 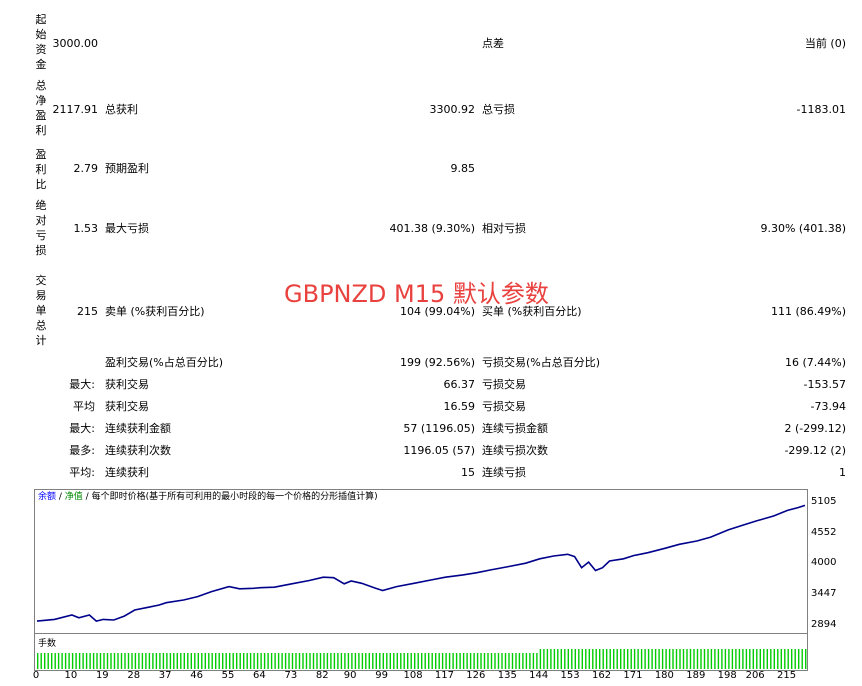 What do you see at coordinates (824, 563) in the screenshot?
I see `y-tick-label: 4000` at bounding box center [824, 563].